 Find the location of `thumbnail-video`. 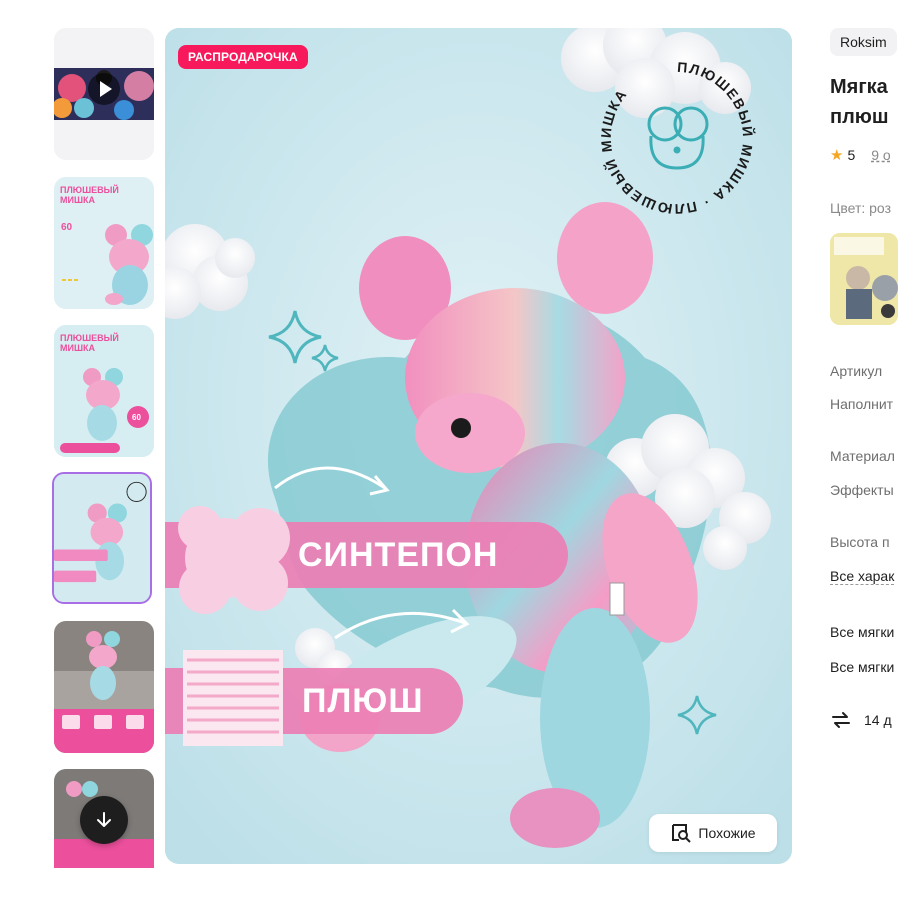

thumbnail-video is located at coordinates (104, 94).